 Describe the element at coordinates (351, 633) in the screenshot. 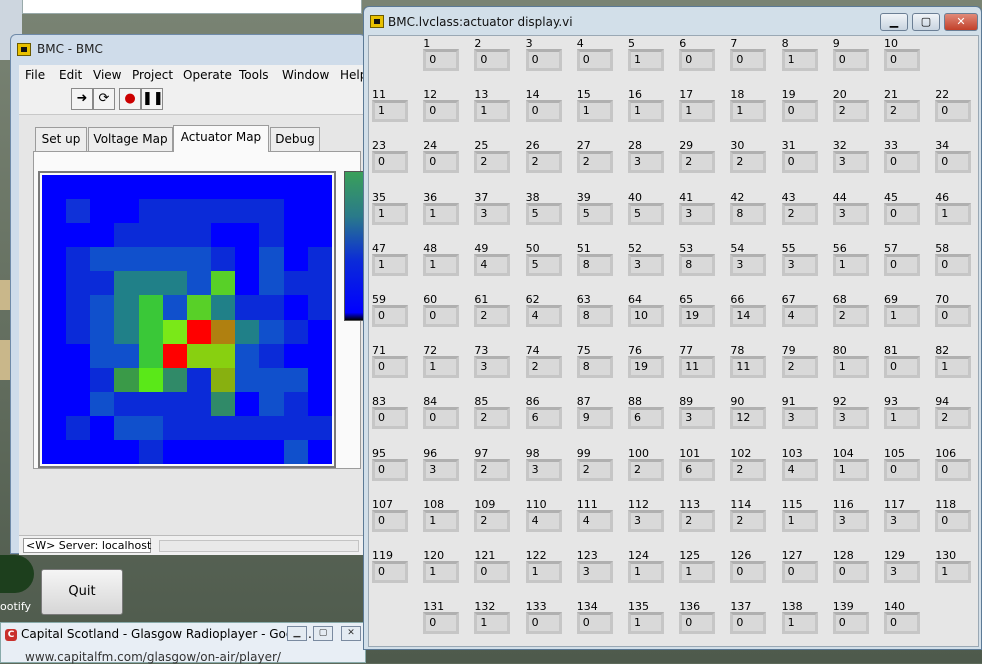

I see `close-button: ✕` at that location.